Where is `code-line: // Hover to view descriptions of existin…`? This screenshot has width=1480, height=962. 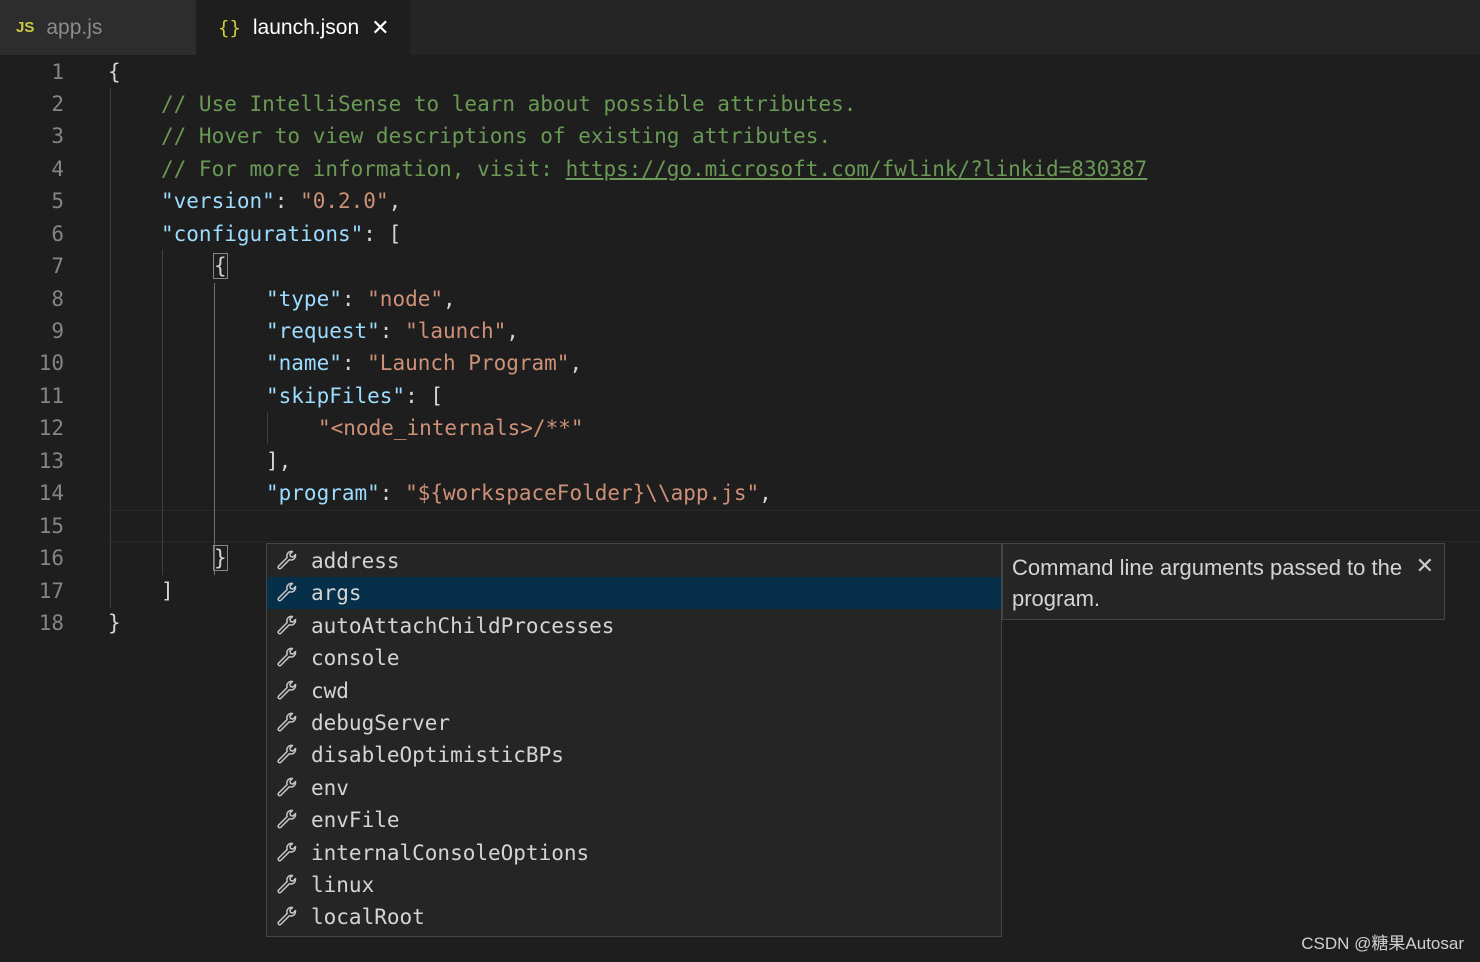 code-line: // Hover to view descriptions of existin… is located at coordinates (496, 136).